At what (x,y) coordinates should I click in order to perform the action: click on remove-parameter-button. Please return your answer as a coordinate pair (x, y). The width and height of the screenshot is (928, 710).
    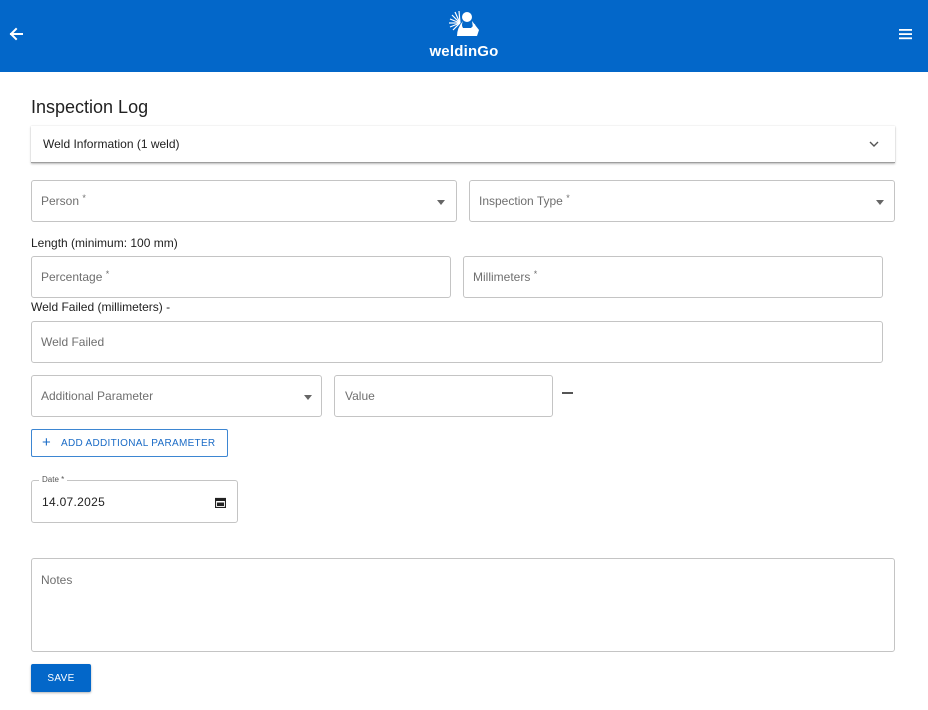
    Looking at the image, I should click on (568, 393).